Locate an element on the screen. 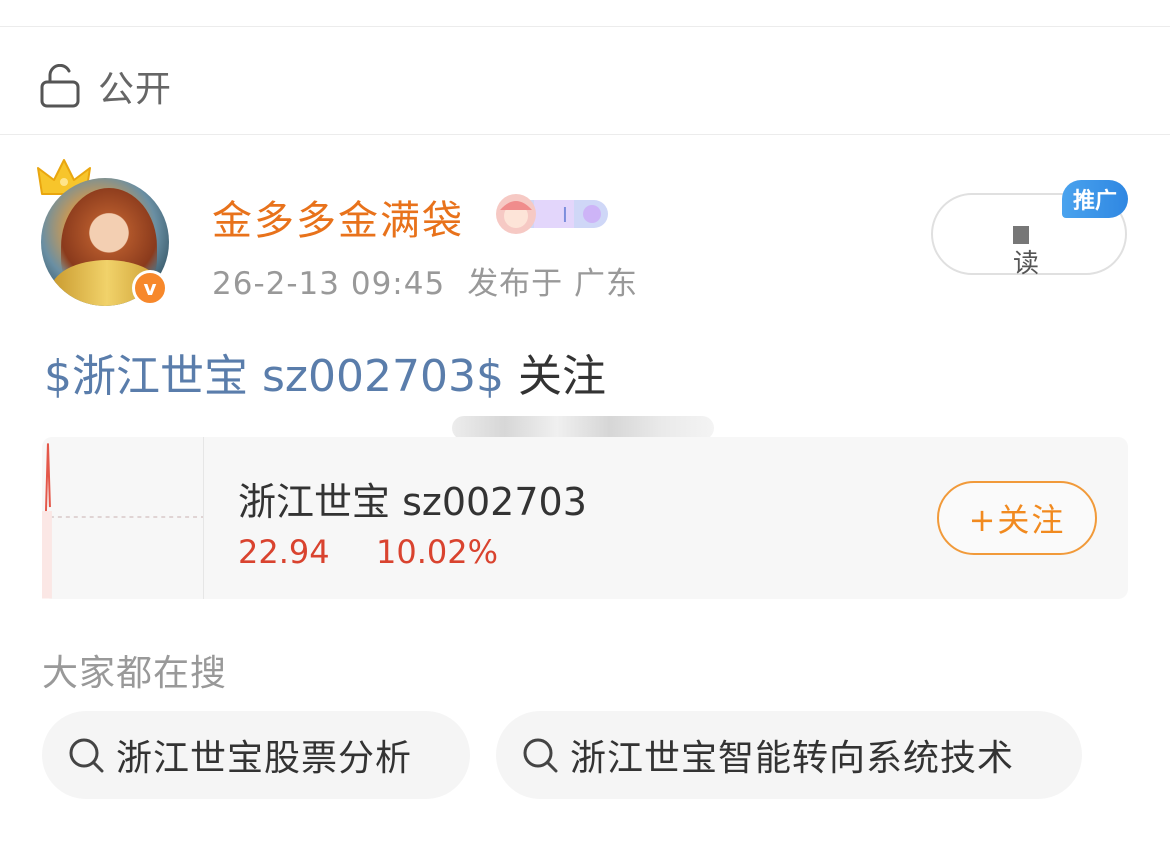 The width and height of the screenshot is (1170, 844). stock-name: 浙江世宝 sz002703 is located at coordinates (412, 502).